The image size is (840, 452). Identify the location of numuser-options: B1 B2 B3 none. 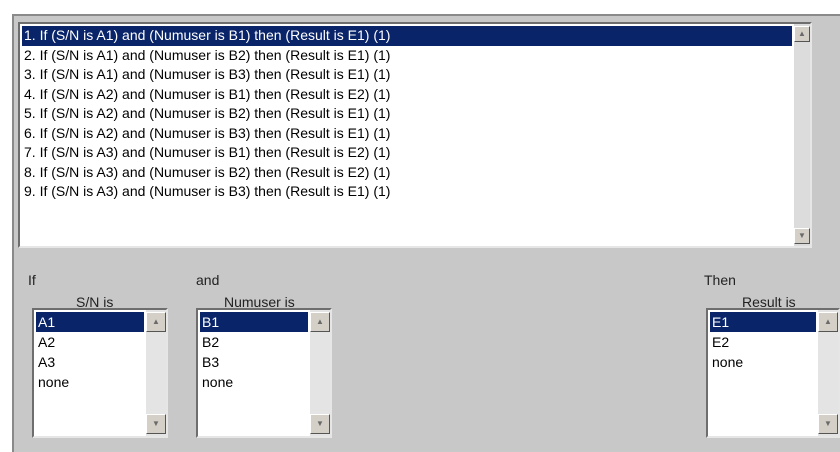
(254, 352).